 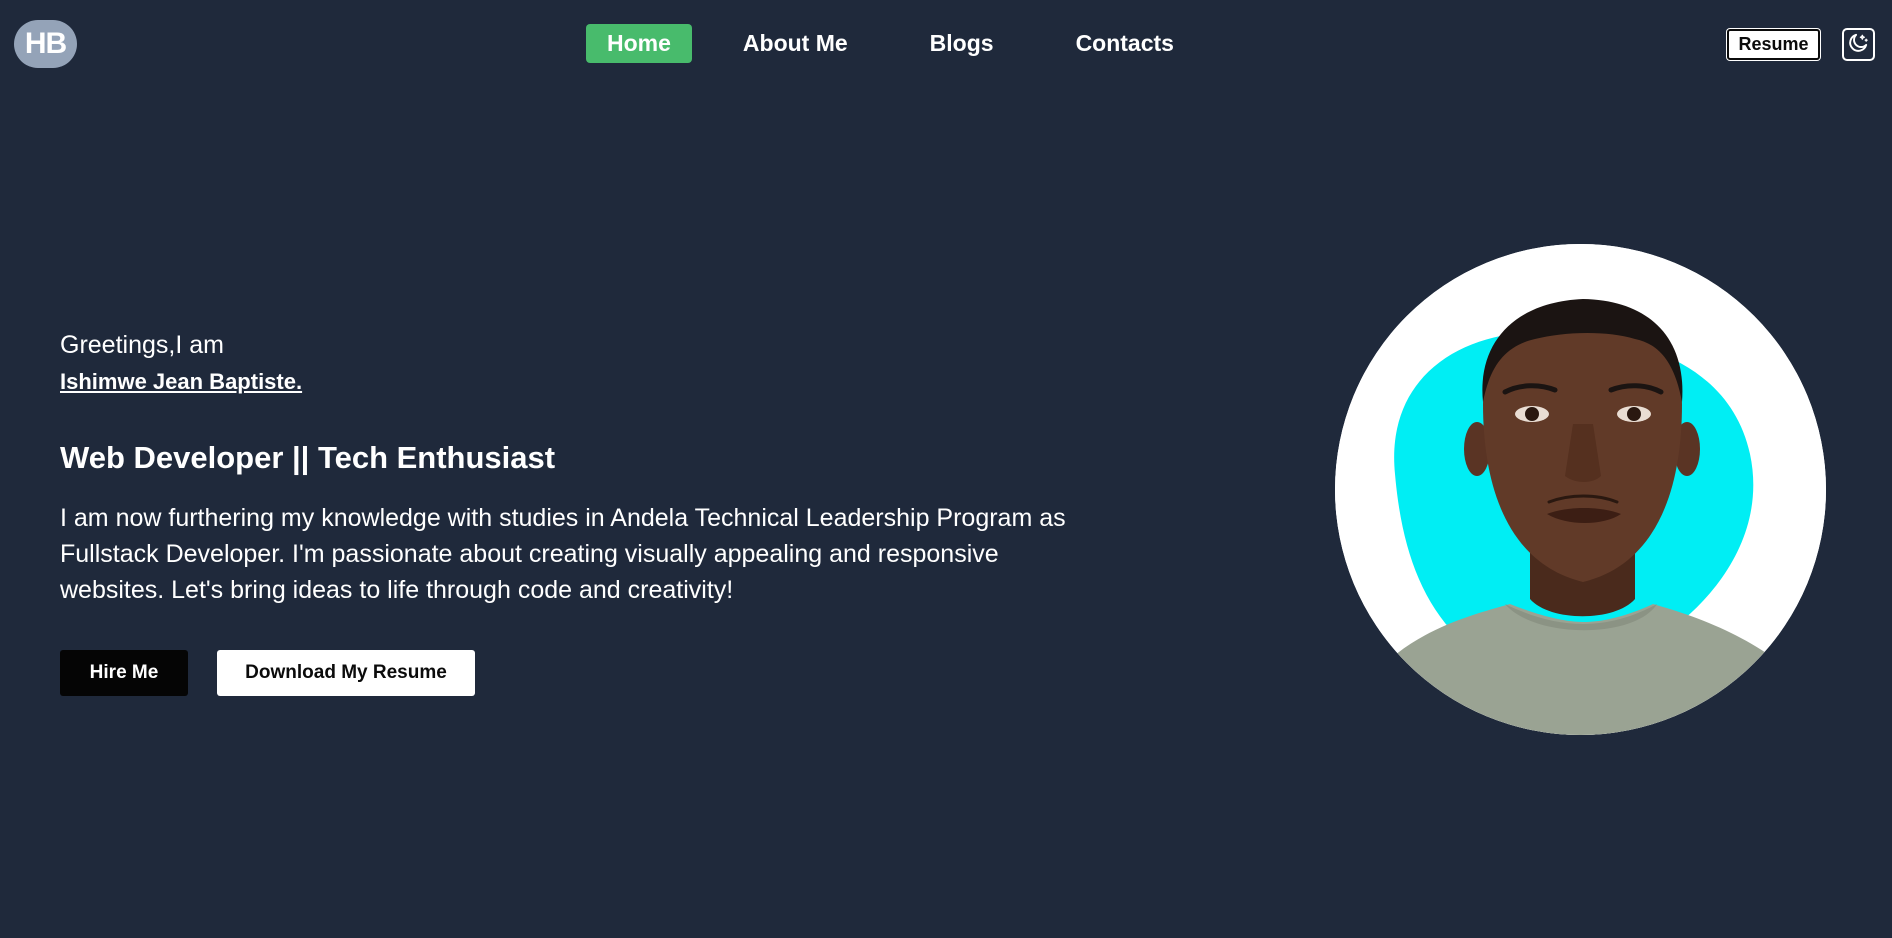 I want to click on profile-photo, so click(x=1580, y=489).